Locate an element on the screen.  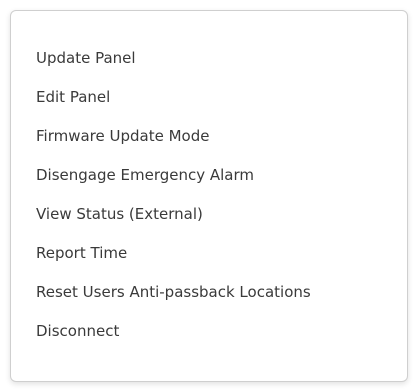
menu-item-disconnect: Disconnect is located at coordinates (209, 331).